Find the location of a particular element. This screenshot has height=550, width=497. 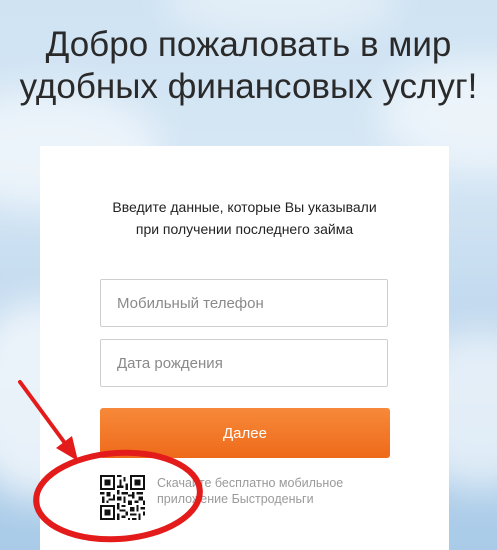

page-title-line-1: Добро пожаловать в мир is located at coordinates (248, 44).